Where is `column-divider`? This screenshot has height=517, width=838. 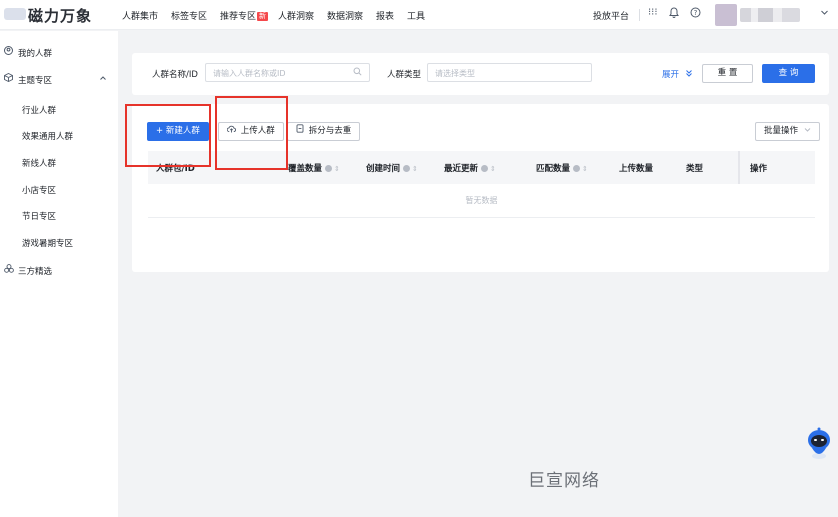
column-divider is located at coordinates (739, 167).